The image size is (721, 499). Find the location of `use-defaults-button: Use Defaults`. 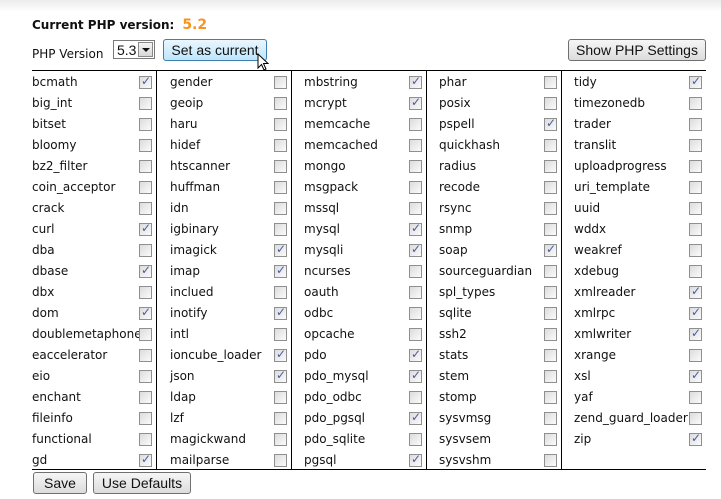

use-defaults-button: Use Defaults is located at coordinates (142, 483).